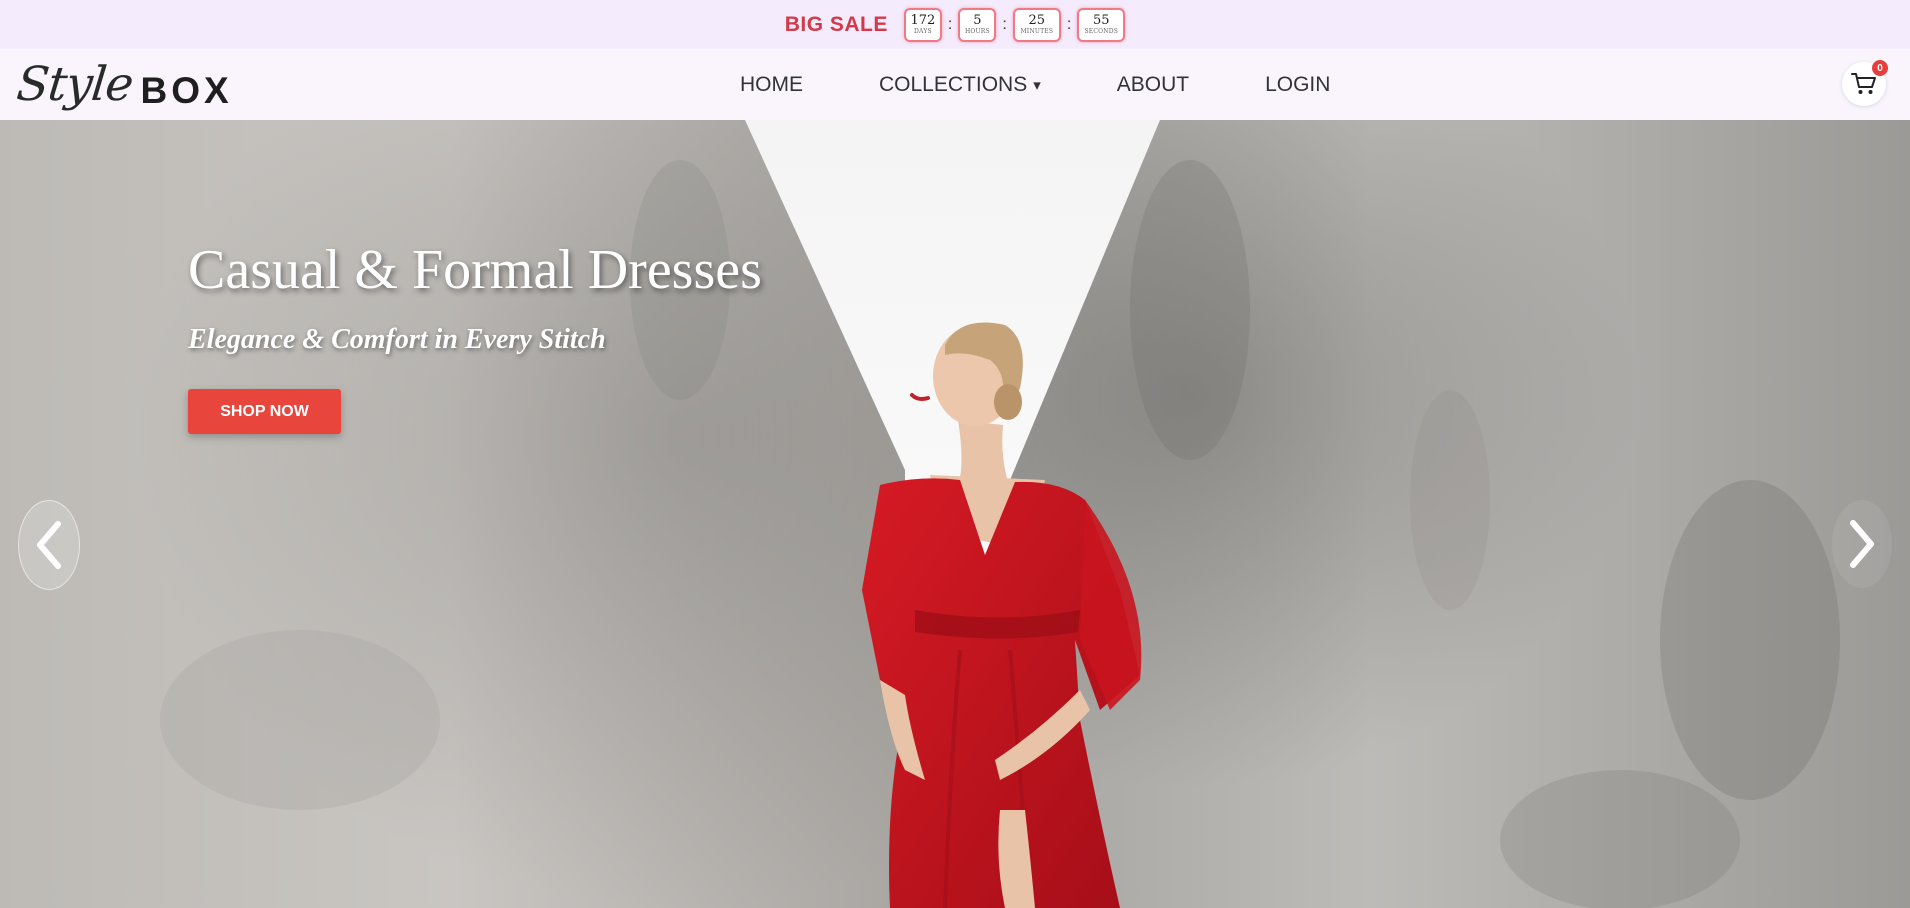 This screenshot has height=908, width=1910. I want to click on carousel-prev-button, so click(49, 545).